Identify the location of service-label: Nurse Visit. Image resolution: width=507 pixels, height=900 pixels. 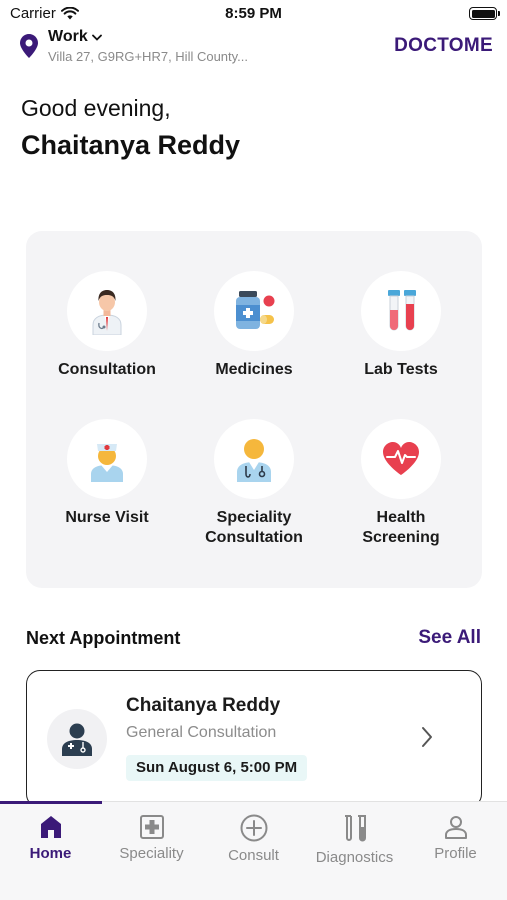
(107, 517).